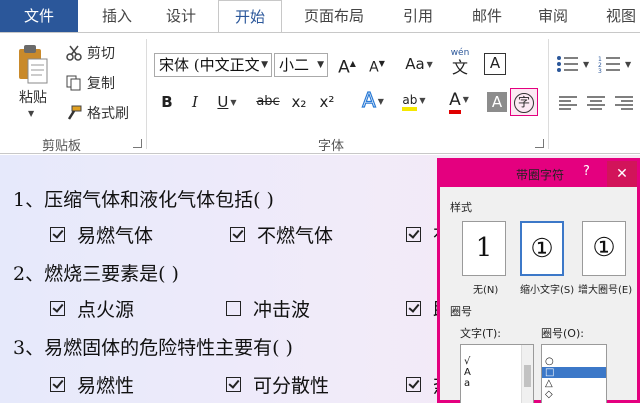 The width and height of the screenshot is (640, 403). What do you see at coordinates (33, 98) in the screenshot?
I see `paste-label: 粘贴` at bounding box center [33, 98].